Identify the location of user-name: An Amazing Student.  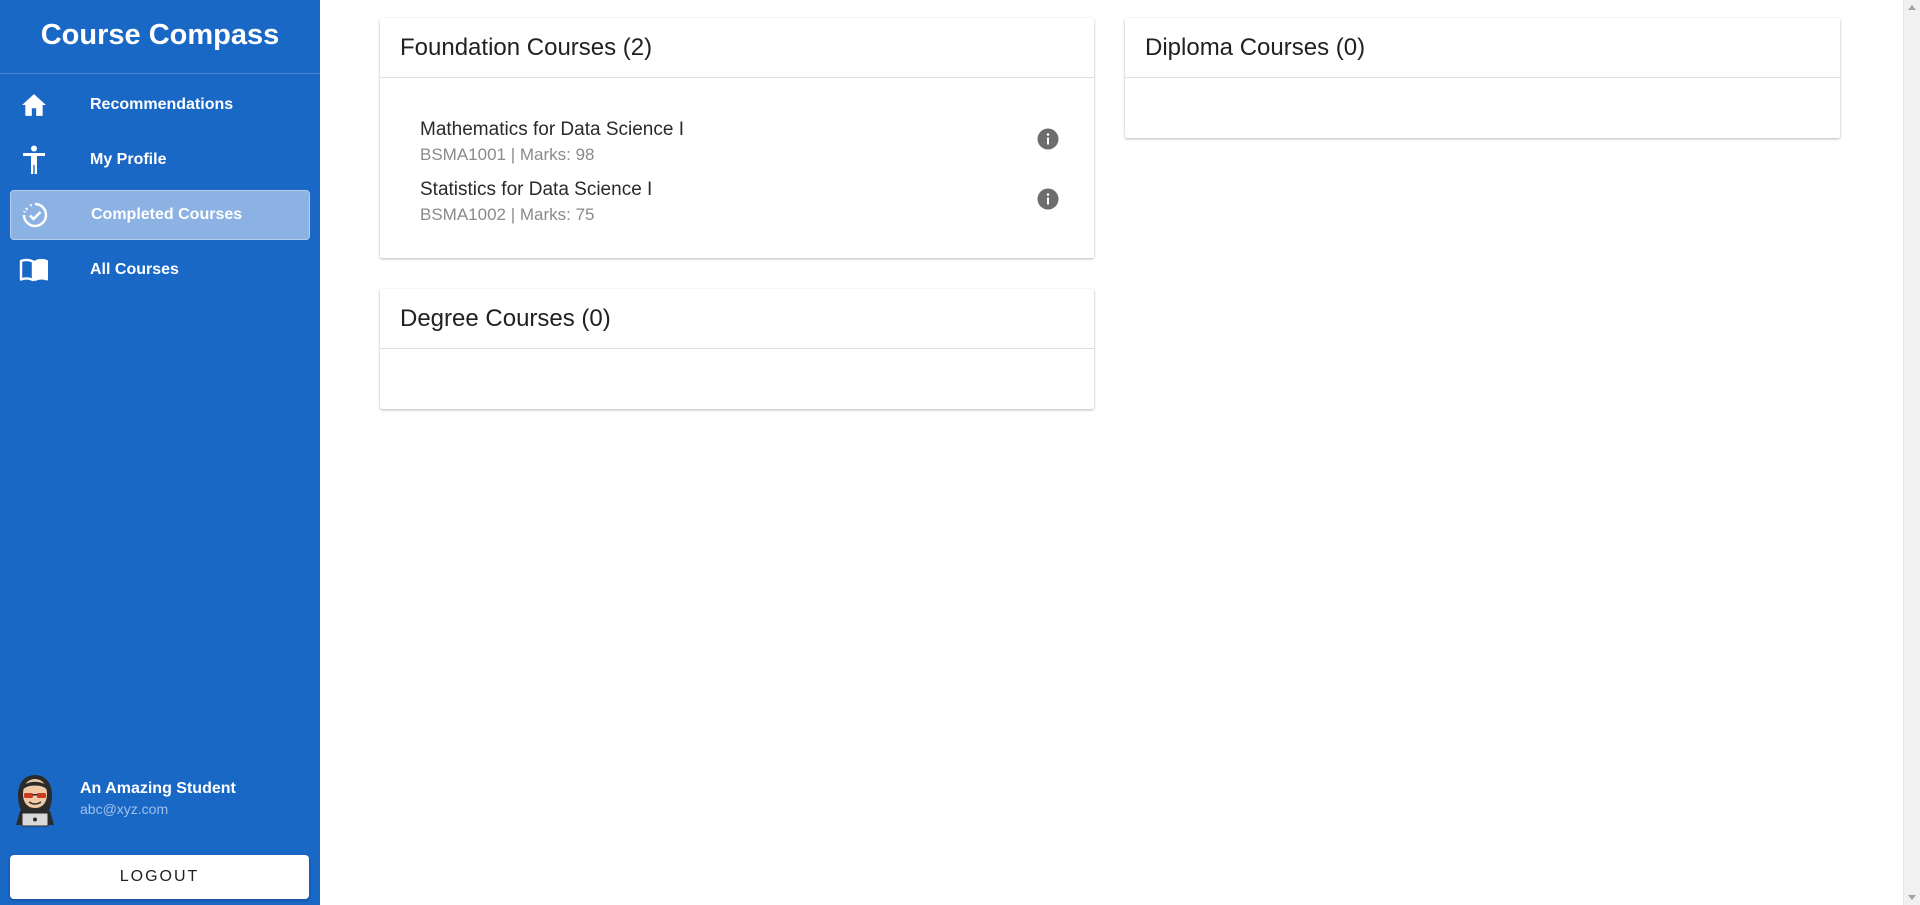
(158, 788).